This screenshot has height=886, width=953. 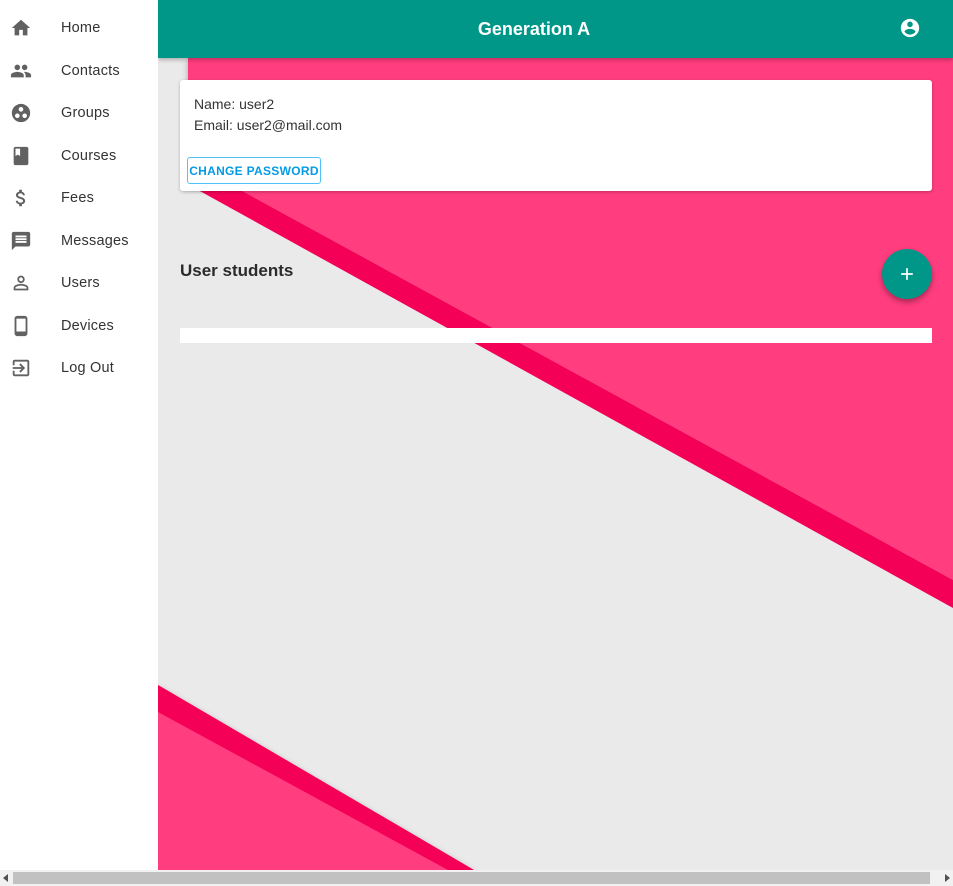 I want to click on app-title: Generation A, so click(x=534, y=29).